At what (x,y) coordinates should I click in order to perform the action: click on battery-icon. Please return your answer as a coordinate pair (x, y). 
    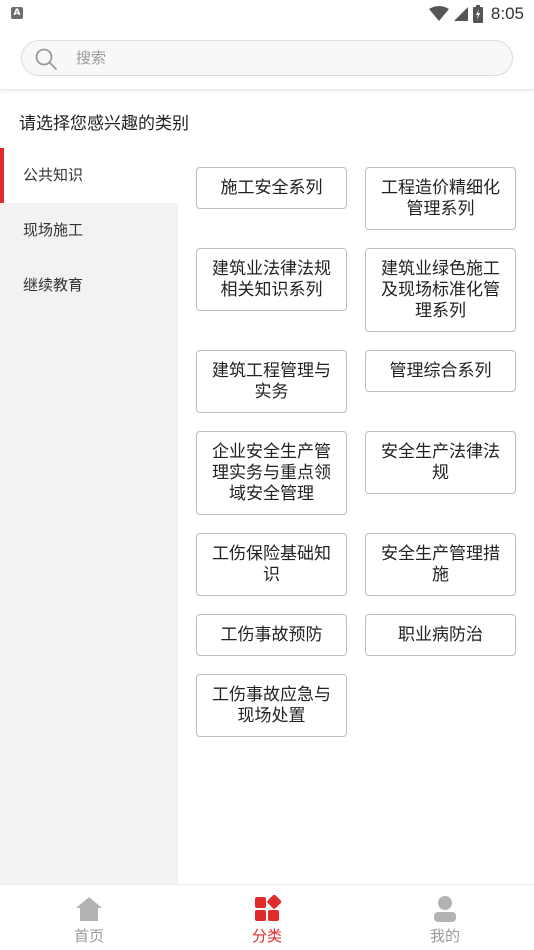
    Looking at the image, I should click on (477, 14).